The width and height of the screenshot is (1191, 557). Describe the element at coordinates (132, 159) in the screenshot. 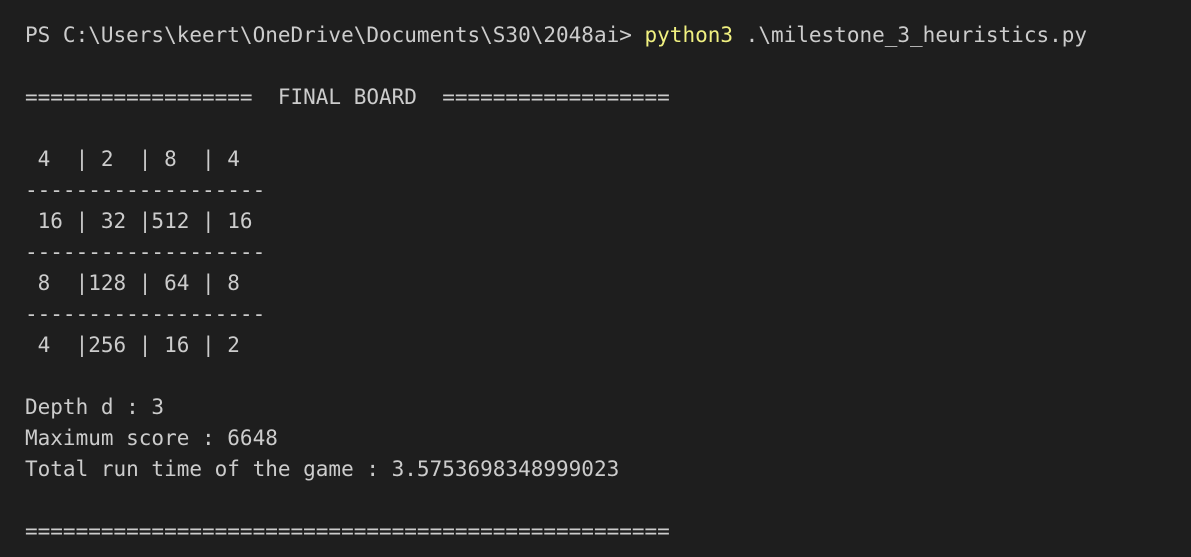

I see `board-row-1: 4 | 2 | 8 | 4` at that location.